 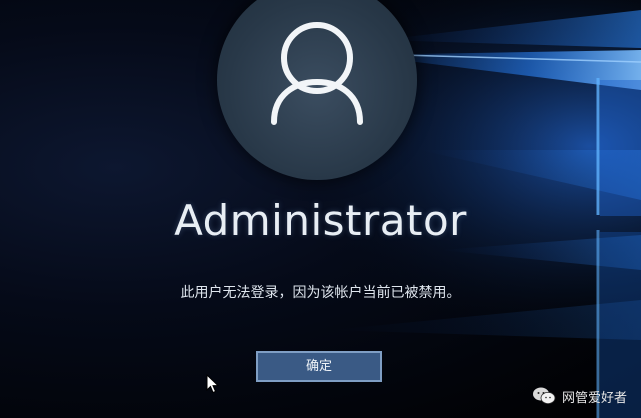 I want to click on ok-button: 确定, so click(x=319, y=366).